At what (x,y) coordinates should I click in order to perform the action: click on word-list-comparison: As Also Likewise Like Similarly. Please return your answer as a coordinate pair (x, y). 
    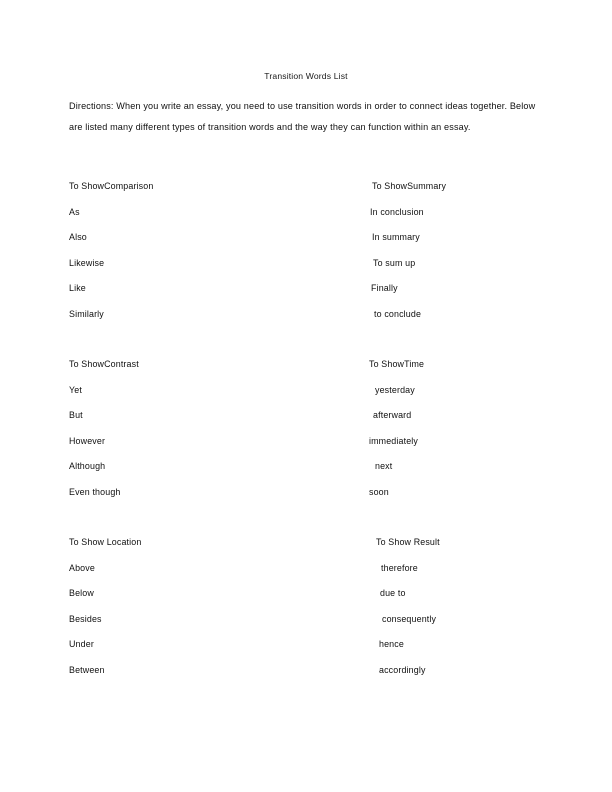
    Looking at the image, I should click on (209, 270).